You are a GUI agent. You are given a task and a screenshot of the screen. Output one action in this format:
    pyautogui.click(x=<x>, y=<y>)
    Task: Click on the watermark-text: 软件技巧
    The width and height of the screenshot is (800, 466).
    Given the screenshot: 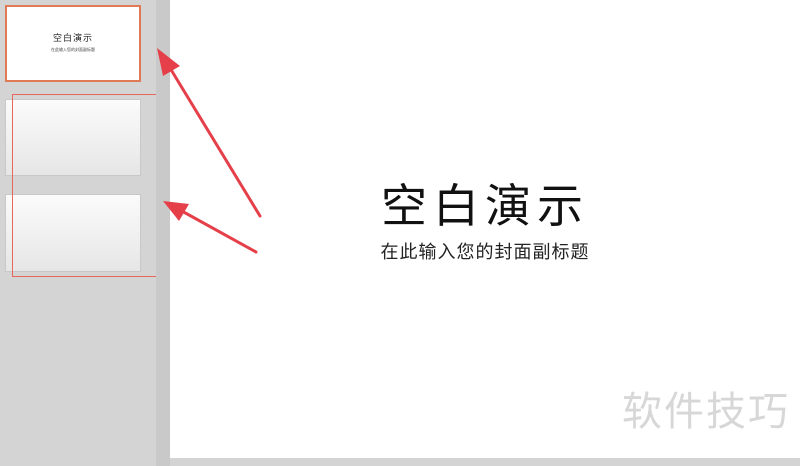 What is the action you would take?
    pyautogui.click(x=706, y=412)
    